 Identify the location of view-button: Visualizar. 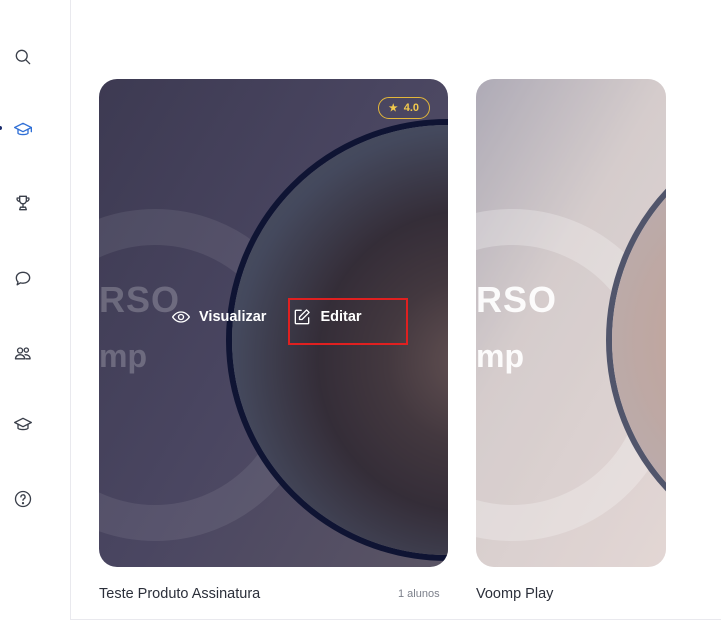
(218, 317).